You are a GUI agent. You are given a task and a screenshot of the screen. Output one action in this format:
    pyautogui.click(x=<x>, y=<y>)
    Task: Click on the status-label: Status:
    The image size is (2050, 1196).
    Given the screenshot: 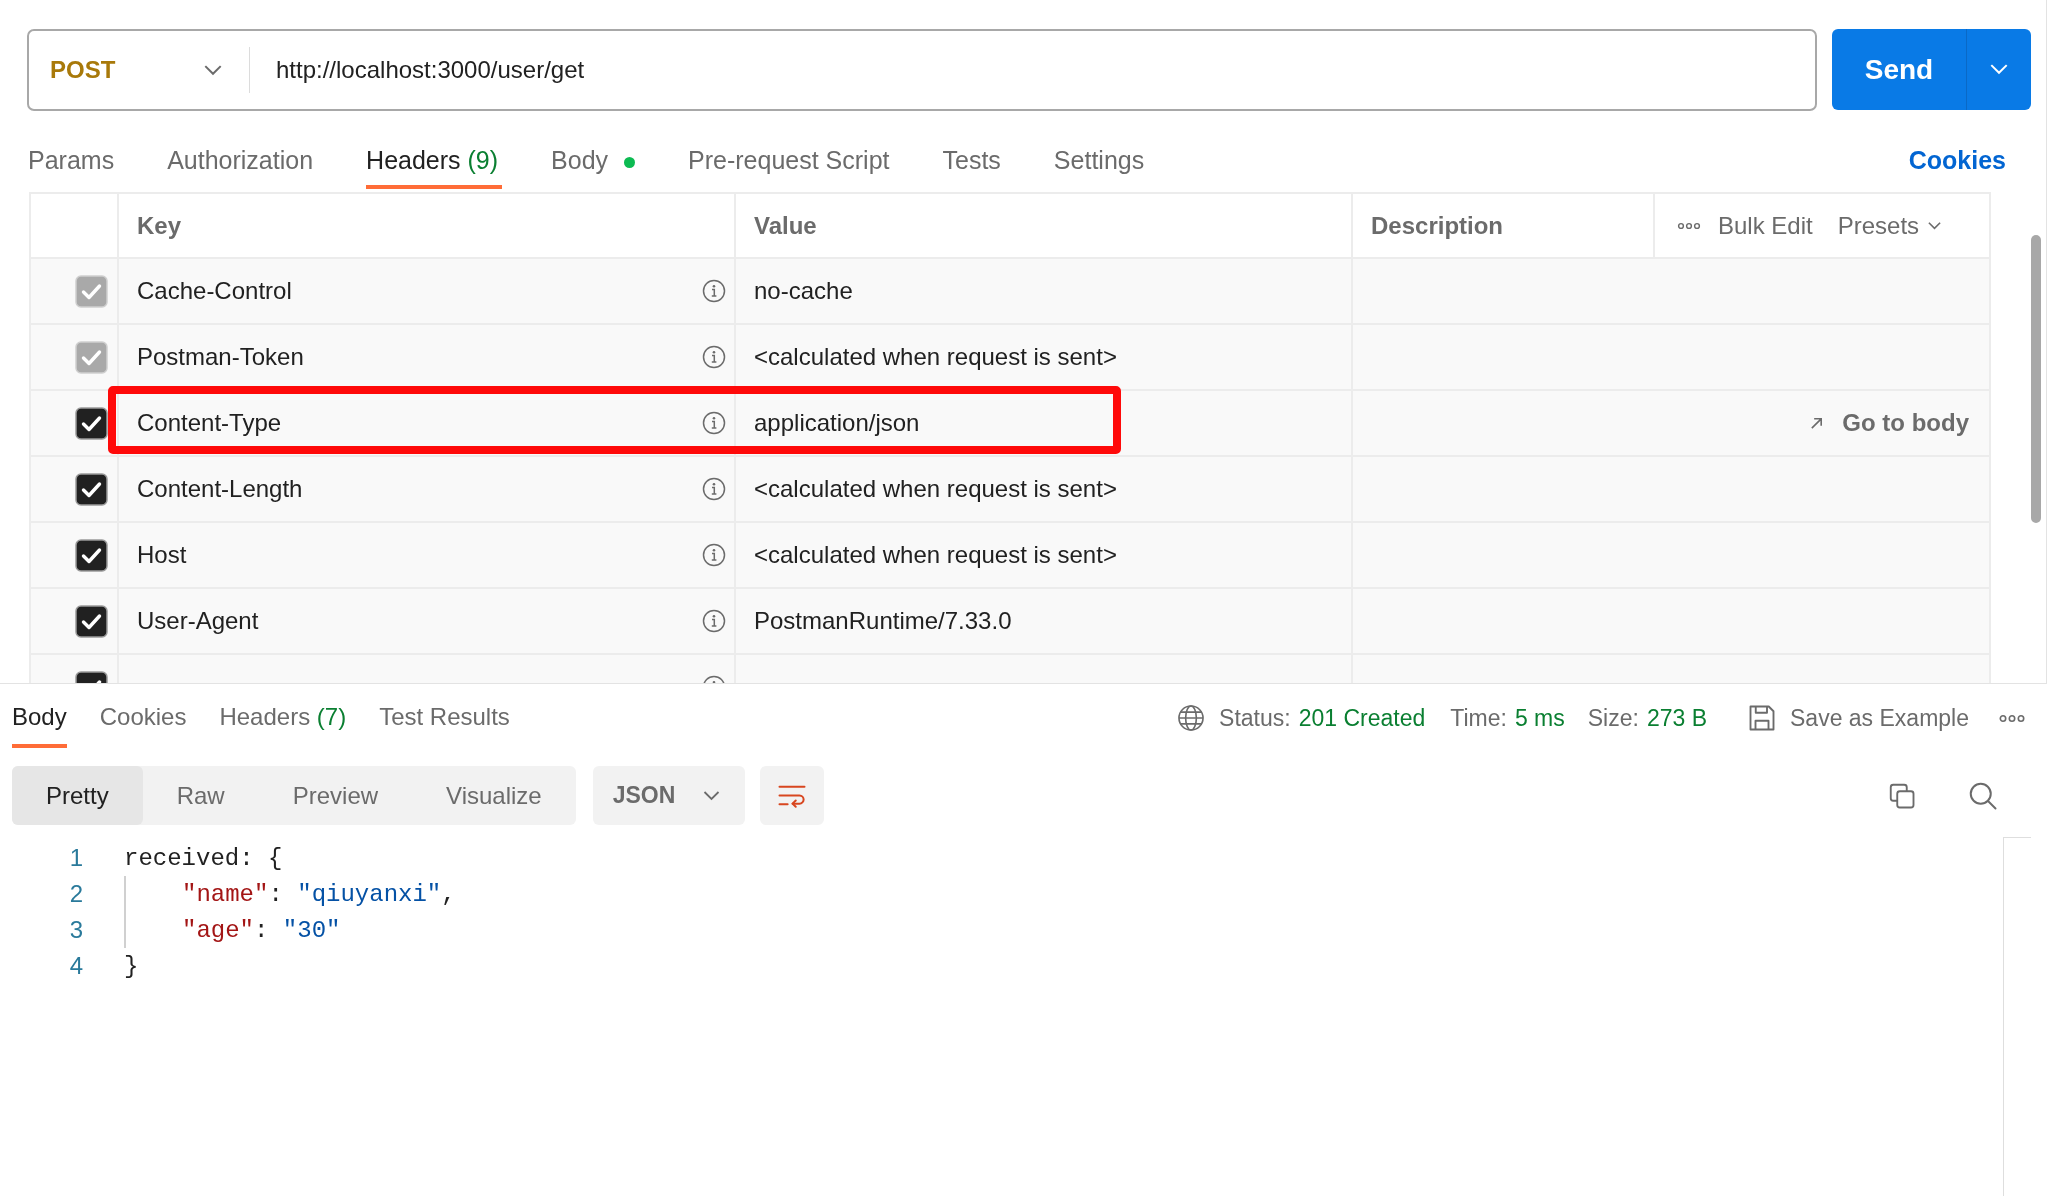 What is the action you would take?
    pyautogui.click(x=1255, y=718)
    